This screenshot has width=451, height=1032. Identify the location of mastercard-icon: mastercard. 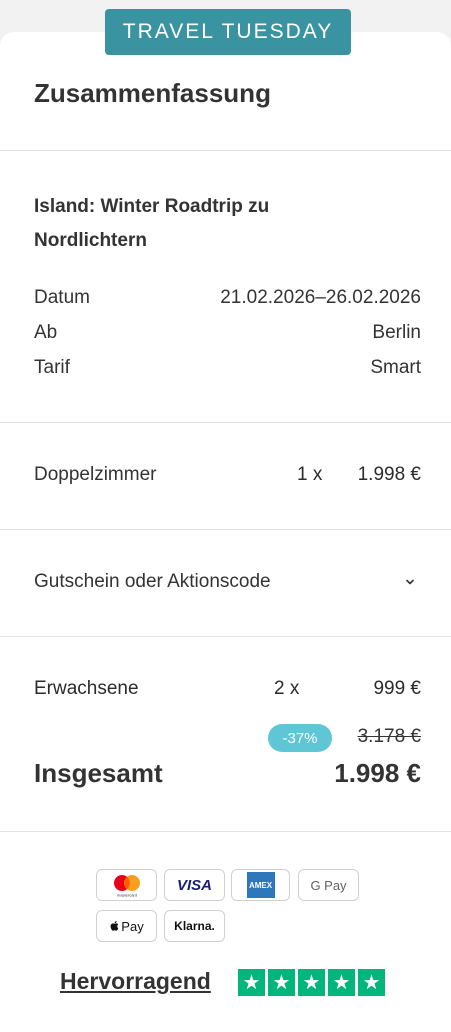
(126, 886).